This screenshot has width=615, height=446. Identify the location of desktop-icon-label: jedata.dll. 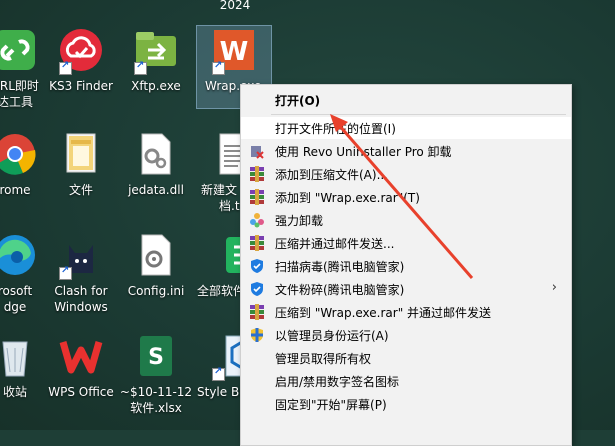
(156, 190).